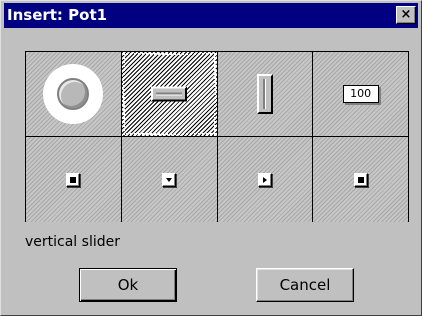  I want to click on number-box-icon: 100, so click(360, 94).